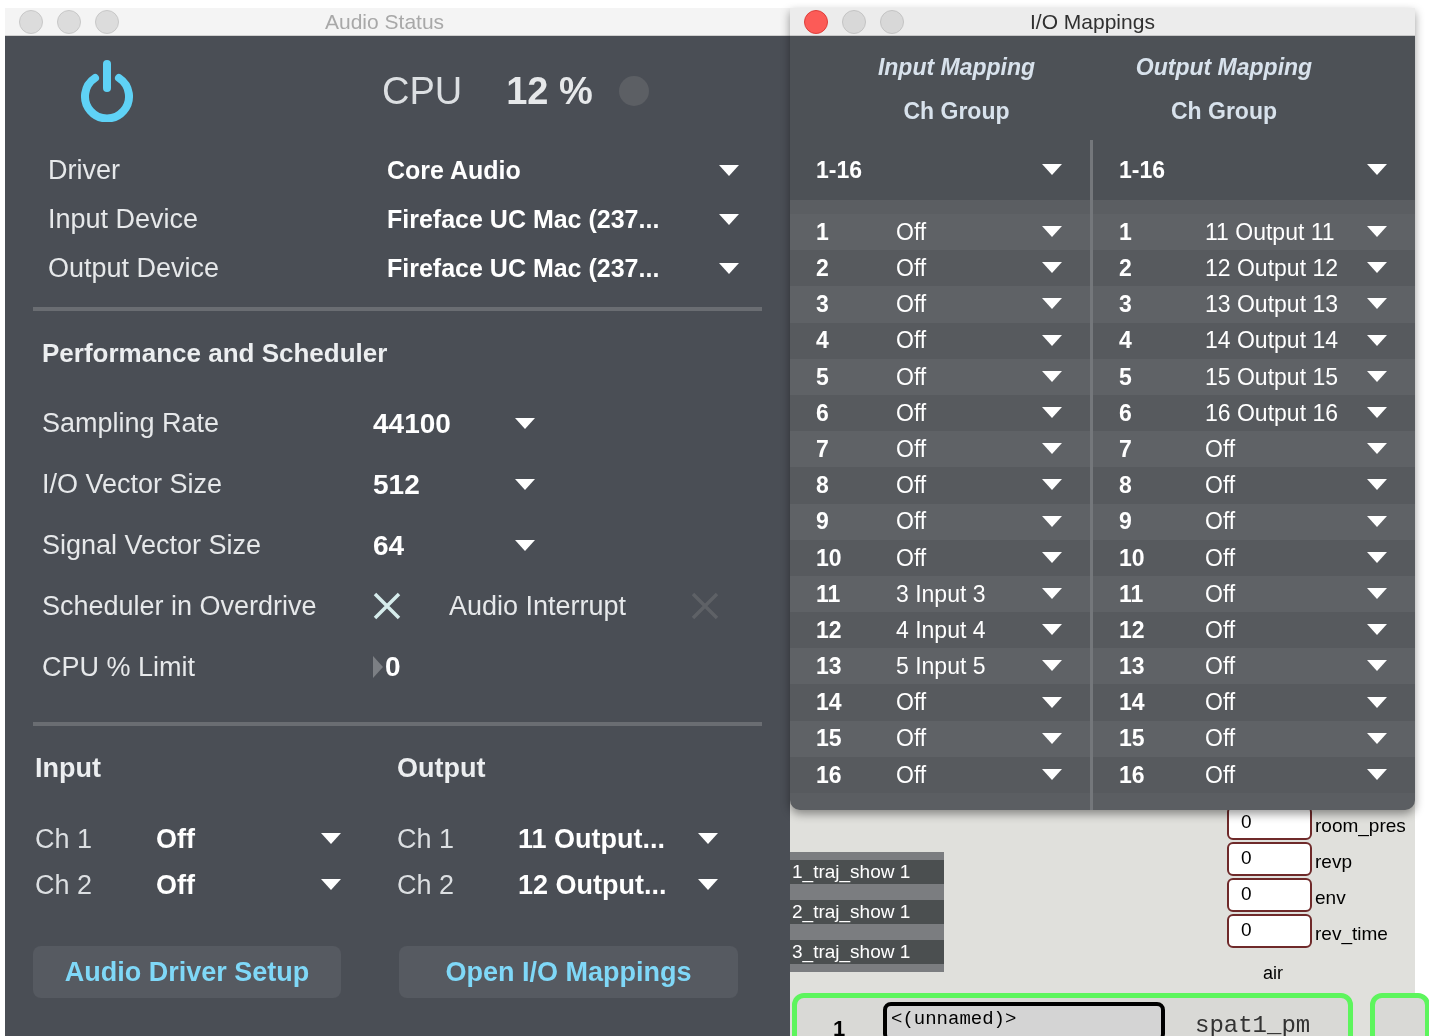 The image size is (1429, 1036). Describe the element at coordinates (1296, 340) in the screenshot. I see `dropdown: 14 Output 14` at that location.